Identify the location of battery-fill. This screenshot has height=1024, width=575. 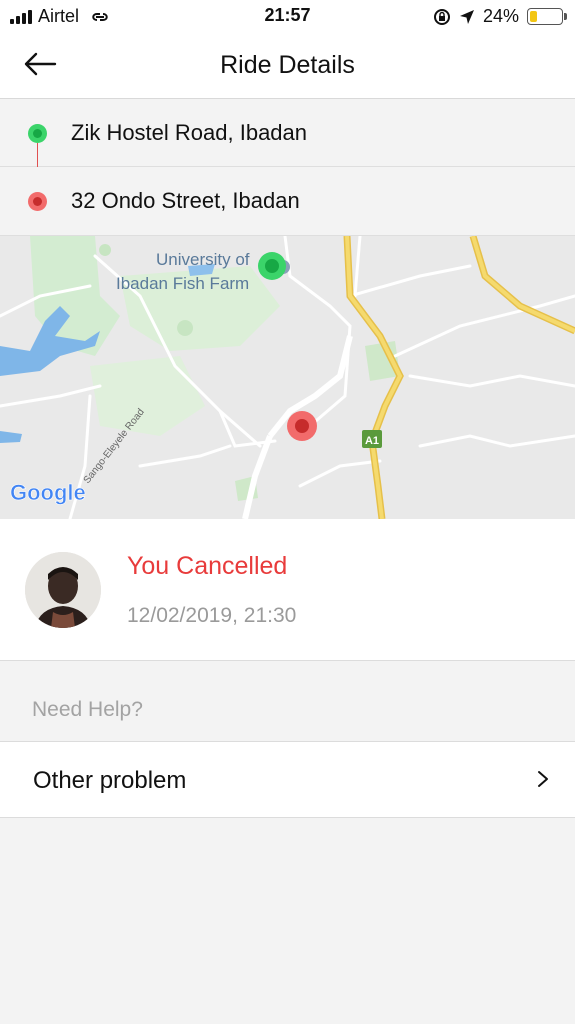
(534, 16).